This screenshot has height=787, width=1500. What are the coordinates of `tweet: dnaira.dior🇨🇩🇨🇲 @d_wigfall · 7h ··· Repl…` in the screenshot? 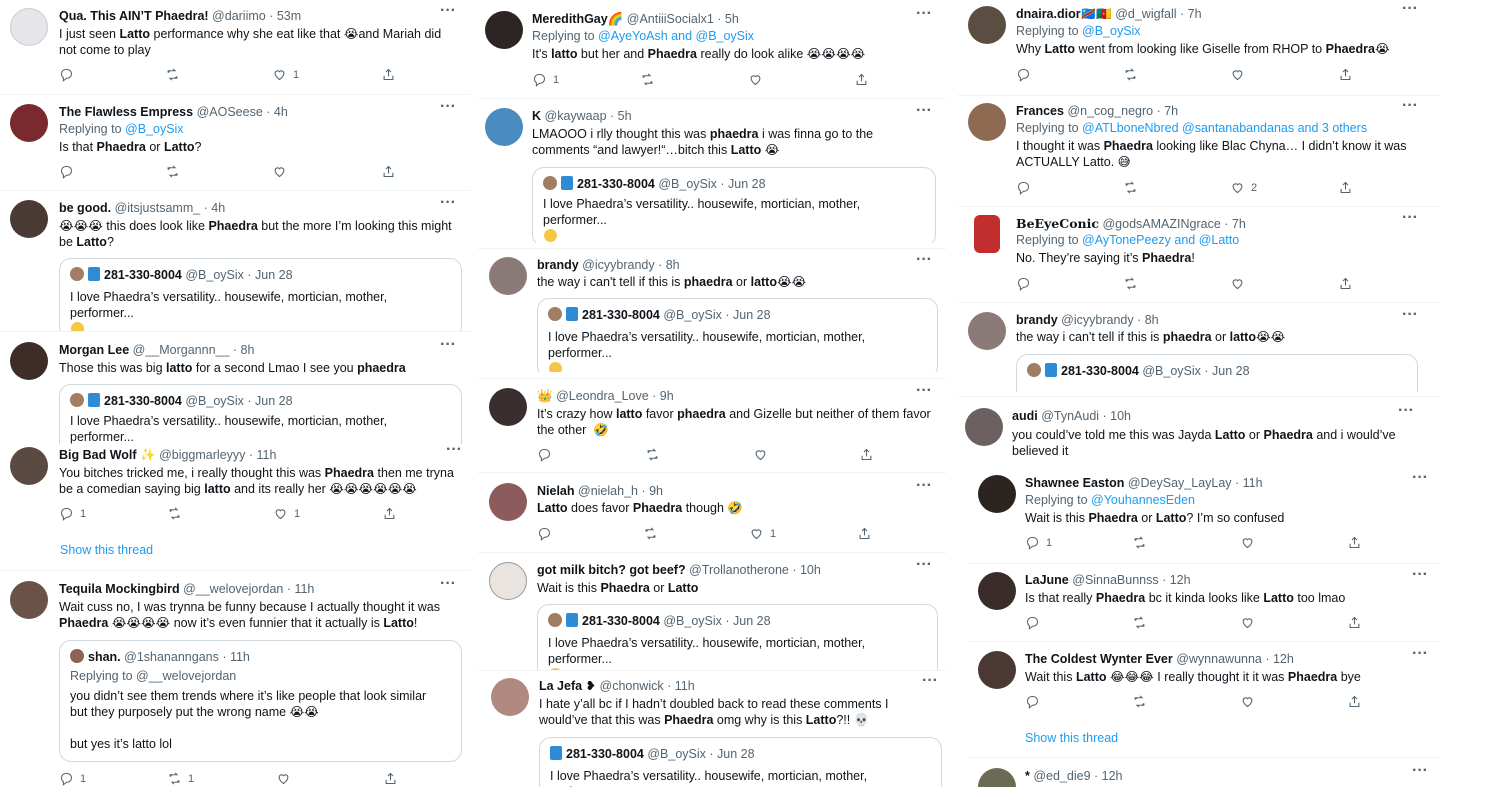 It's located at (1199, 51).